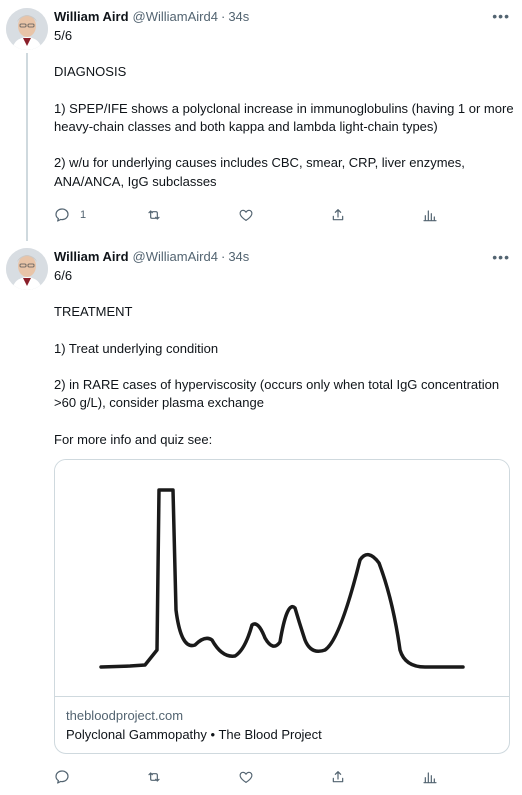  What do you see at coordinates (27, 147) in the screenshot?
I see `thread-line` at bounding box center [27, 147].